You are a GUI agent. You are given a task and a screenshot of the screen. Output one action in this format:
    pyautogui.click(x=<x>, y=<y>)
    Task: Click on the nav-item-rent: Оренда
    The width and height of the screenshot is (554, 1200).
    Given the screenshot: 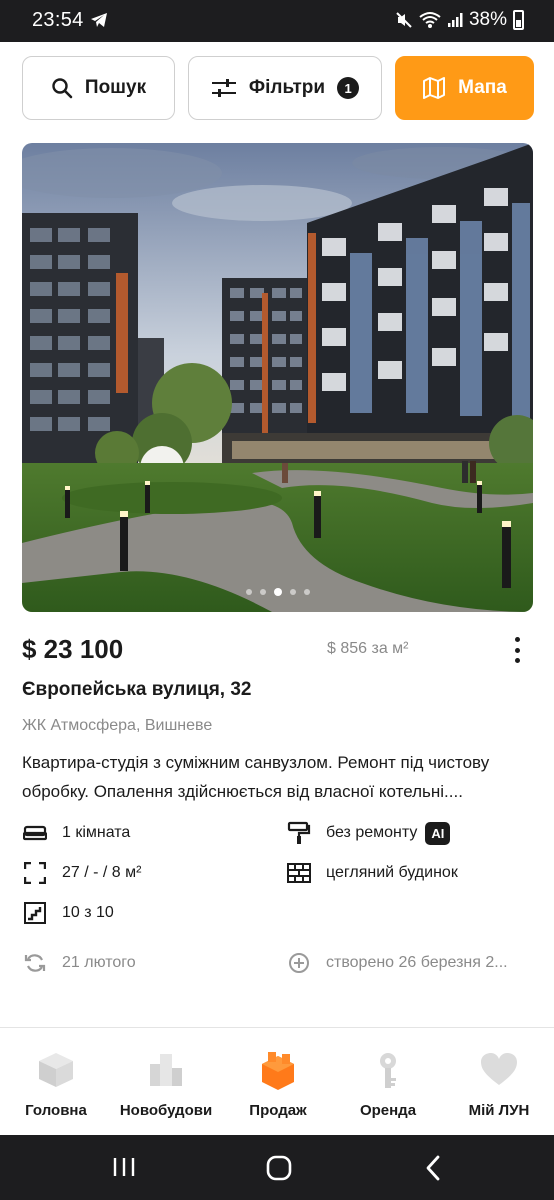 What is the action you would take?
    pyautogui.click(x=388, y=1082)
    